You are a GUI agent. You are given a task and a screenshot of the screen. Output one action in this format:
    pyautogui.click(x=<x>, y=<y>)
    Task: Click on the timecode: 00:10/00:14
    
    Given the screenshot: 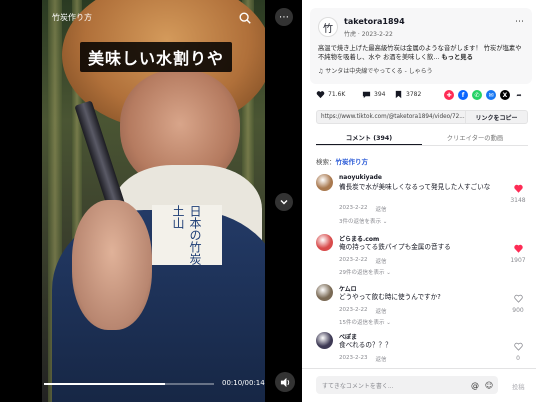 What is the action you would take?
    pyautogui.click(x=243, y=383)
    